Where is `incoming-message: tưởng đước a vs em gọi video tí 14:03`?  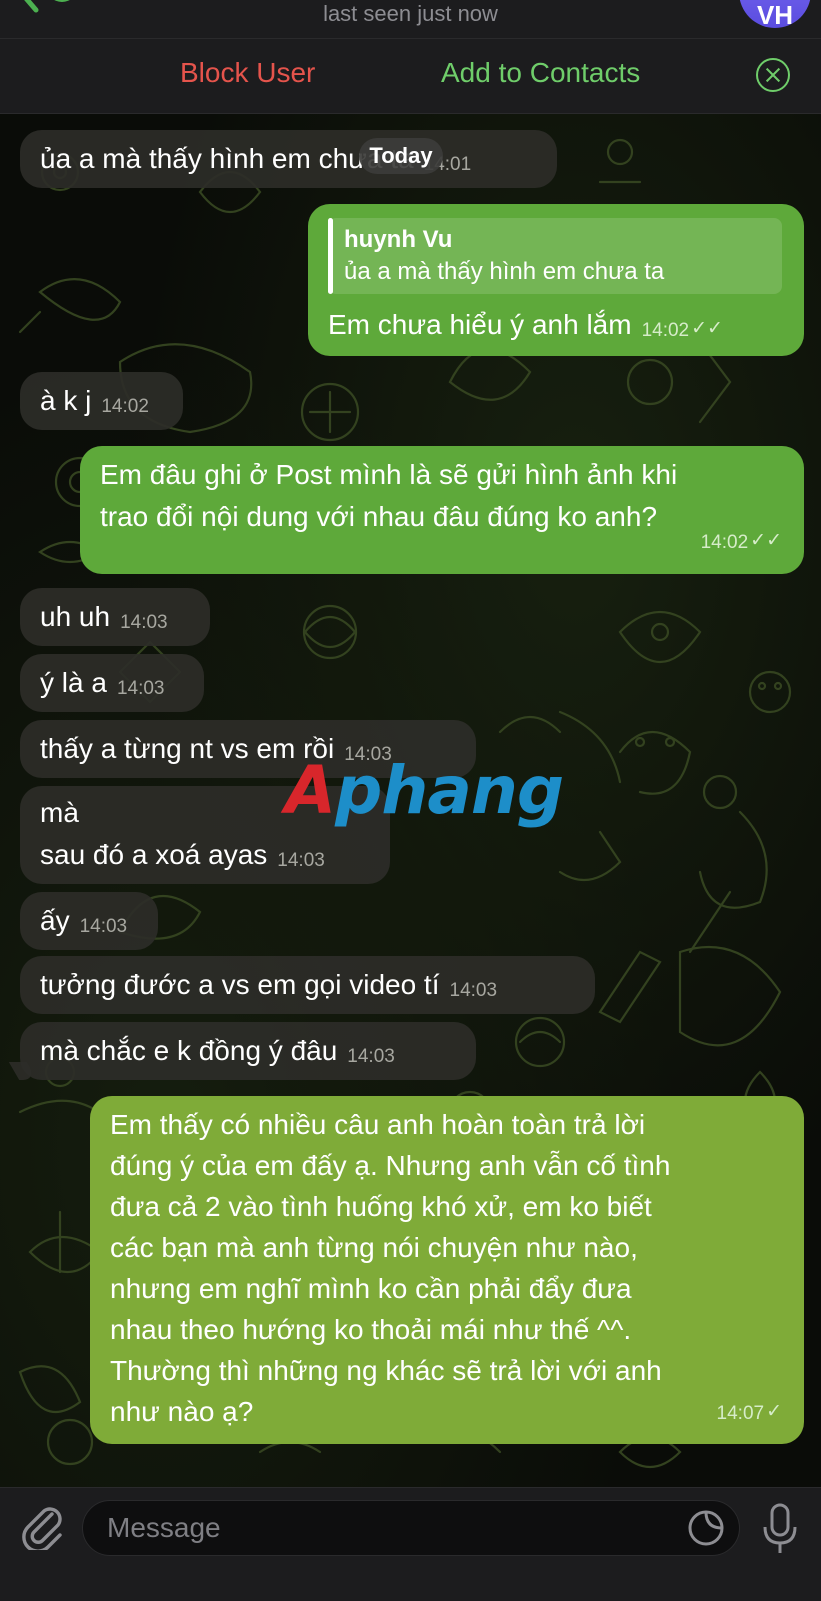 incoming-message: tưởng đước a vs em gọi video tí 14:03 is located at coordinates (307, 985).